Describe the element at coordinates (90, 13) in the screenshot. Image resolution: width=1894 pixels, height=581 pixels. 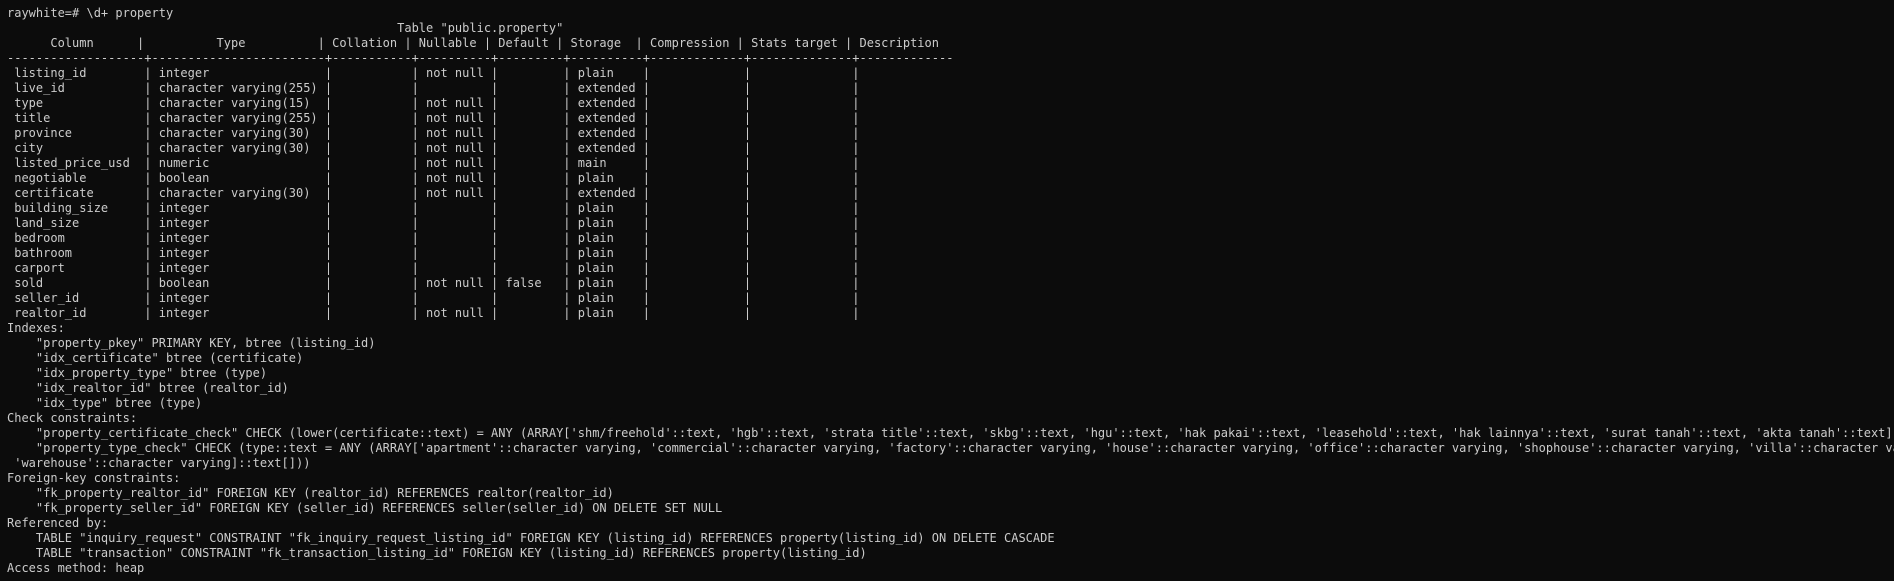
I see `terminal-line: raywhite=# \d+ property` at that location.